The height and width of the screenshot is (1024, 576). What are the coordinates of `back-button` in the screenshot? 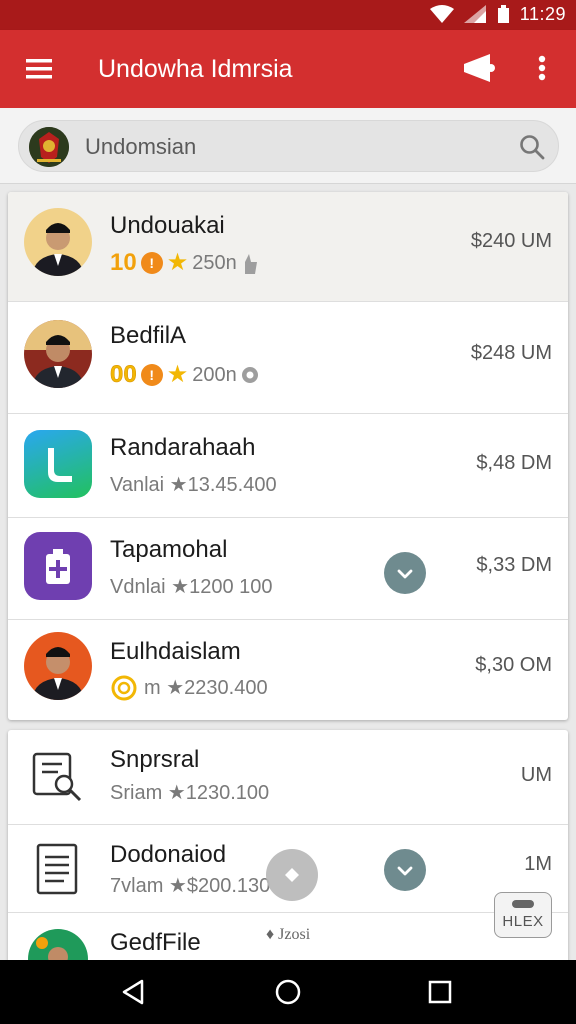 It's located at (134, 992).